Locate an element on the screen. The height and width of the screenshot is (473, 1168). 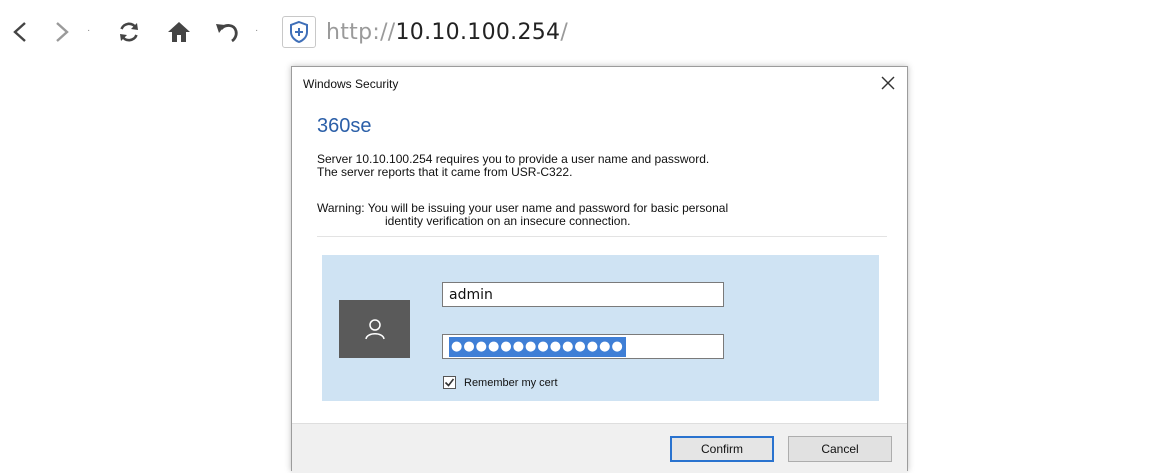
home-button is located at coordinates (179, 32).